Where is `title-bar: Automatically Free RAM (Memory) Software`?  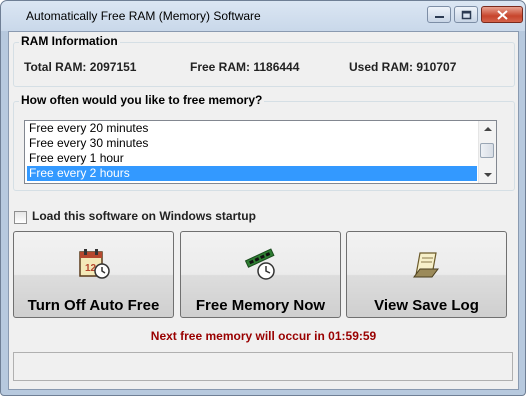
title-bar: Automatically Free RAM (Memory) Software is located at coordinates (263, 16).